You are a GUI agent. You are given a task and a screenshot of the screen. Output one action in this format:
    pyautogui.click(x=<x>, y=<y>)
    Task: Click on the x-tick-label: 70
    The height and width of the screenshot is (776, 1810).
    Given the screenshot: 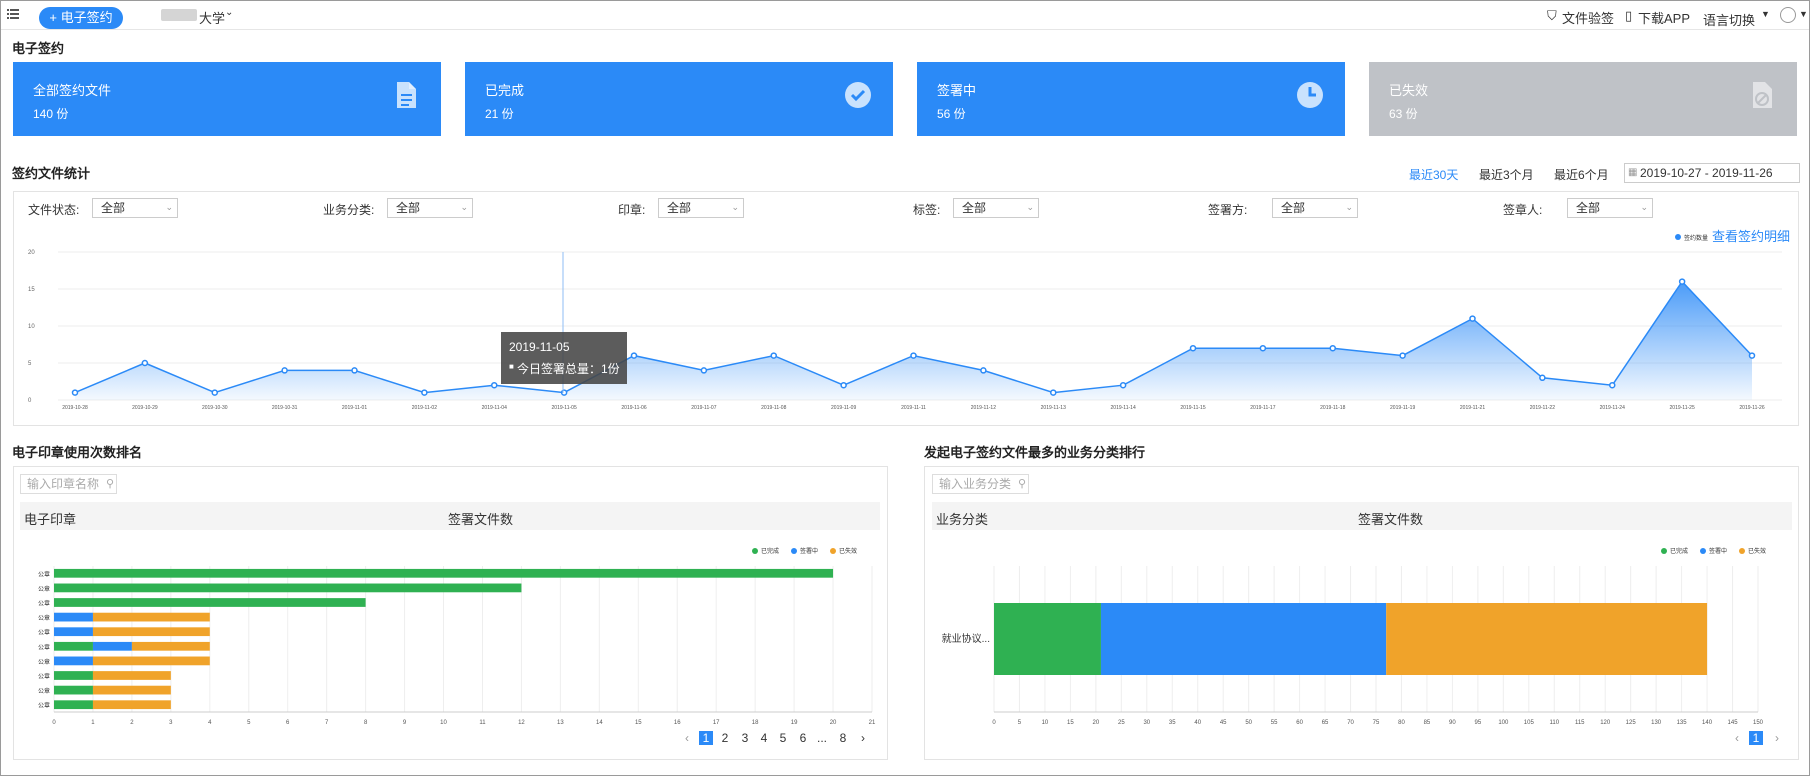 What is the action you would take?
    pyautogui.click(x=1350, y=723)
    